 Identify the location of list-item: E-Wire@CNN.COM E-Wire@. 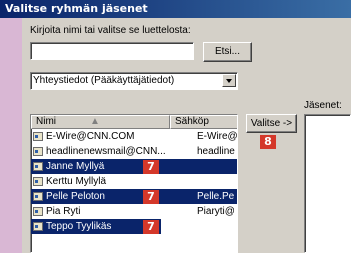
(134, 136).